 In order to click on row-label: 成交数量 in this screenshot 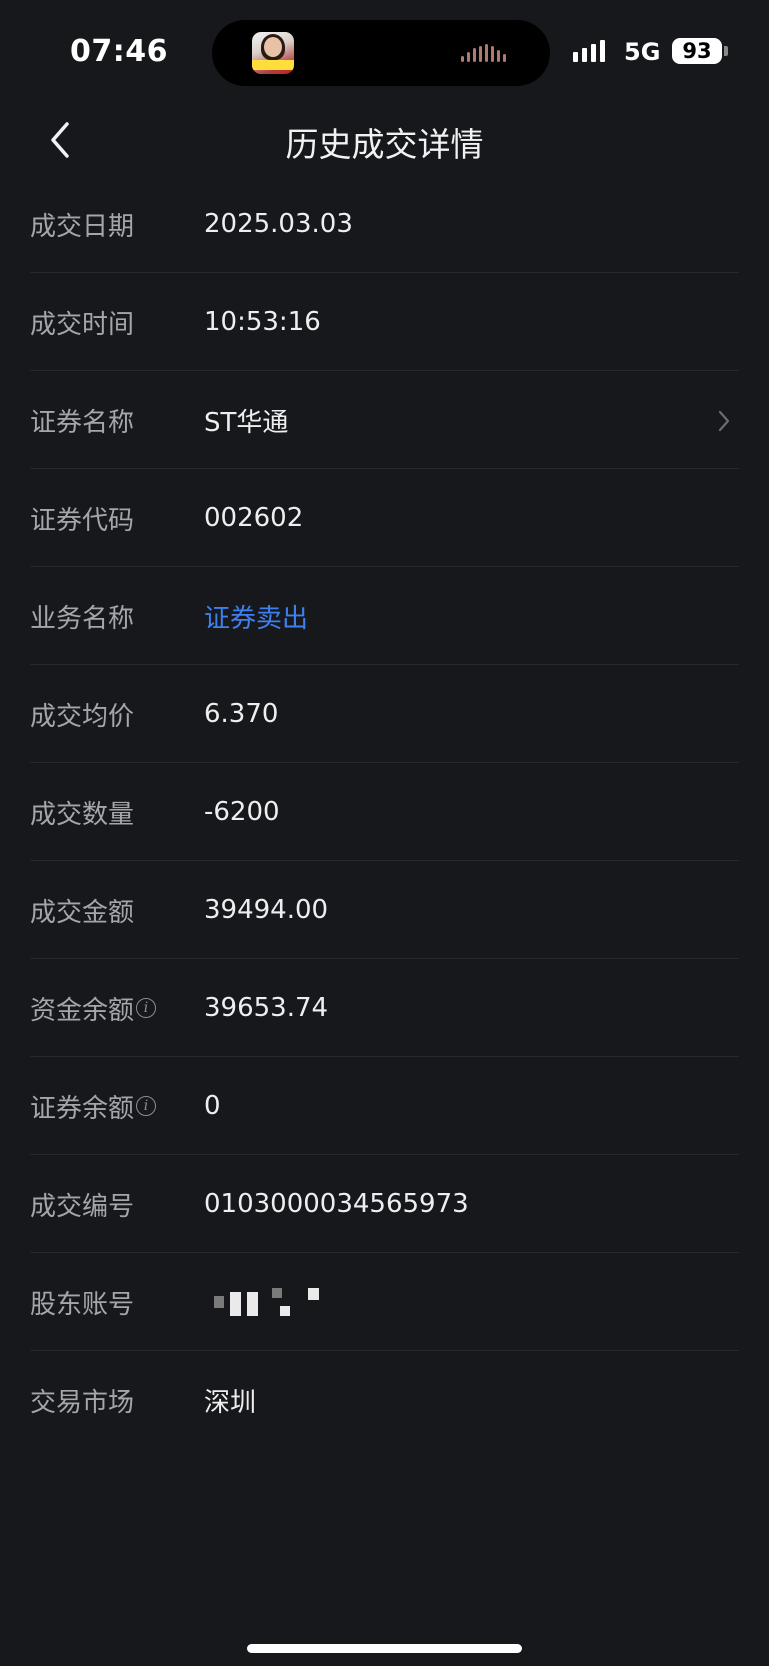, I will do `click(82, 814)`.